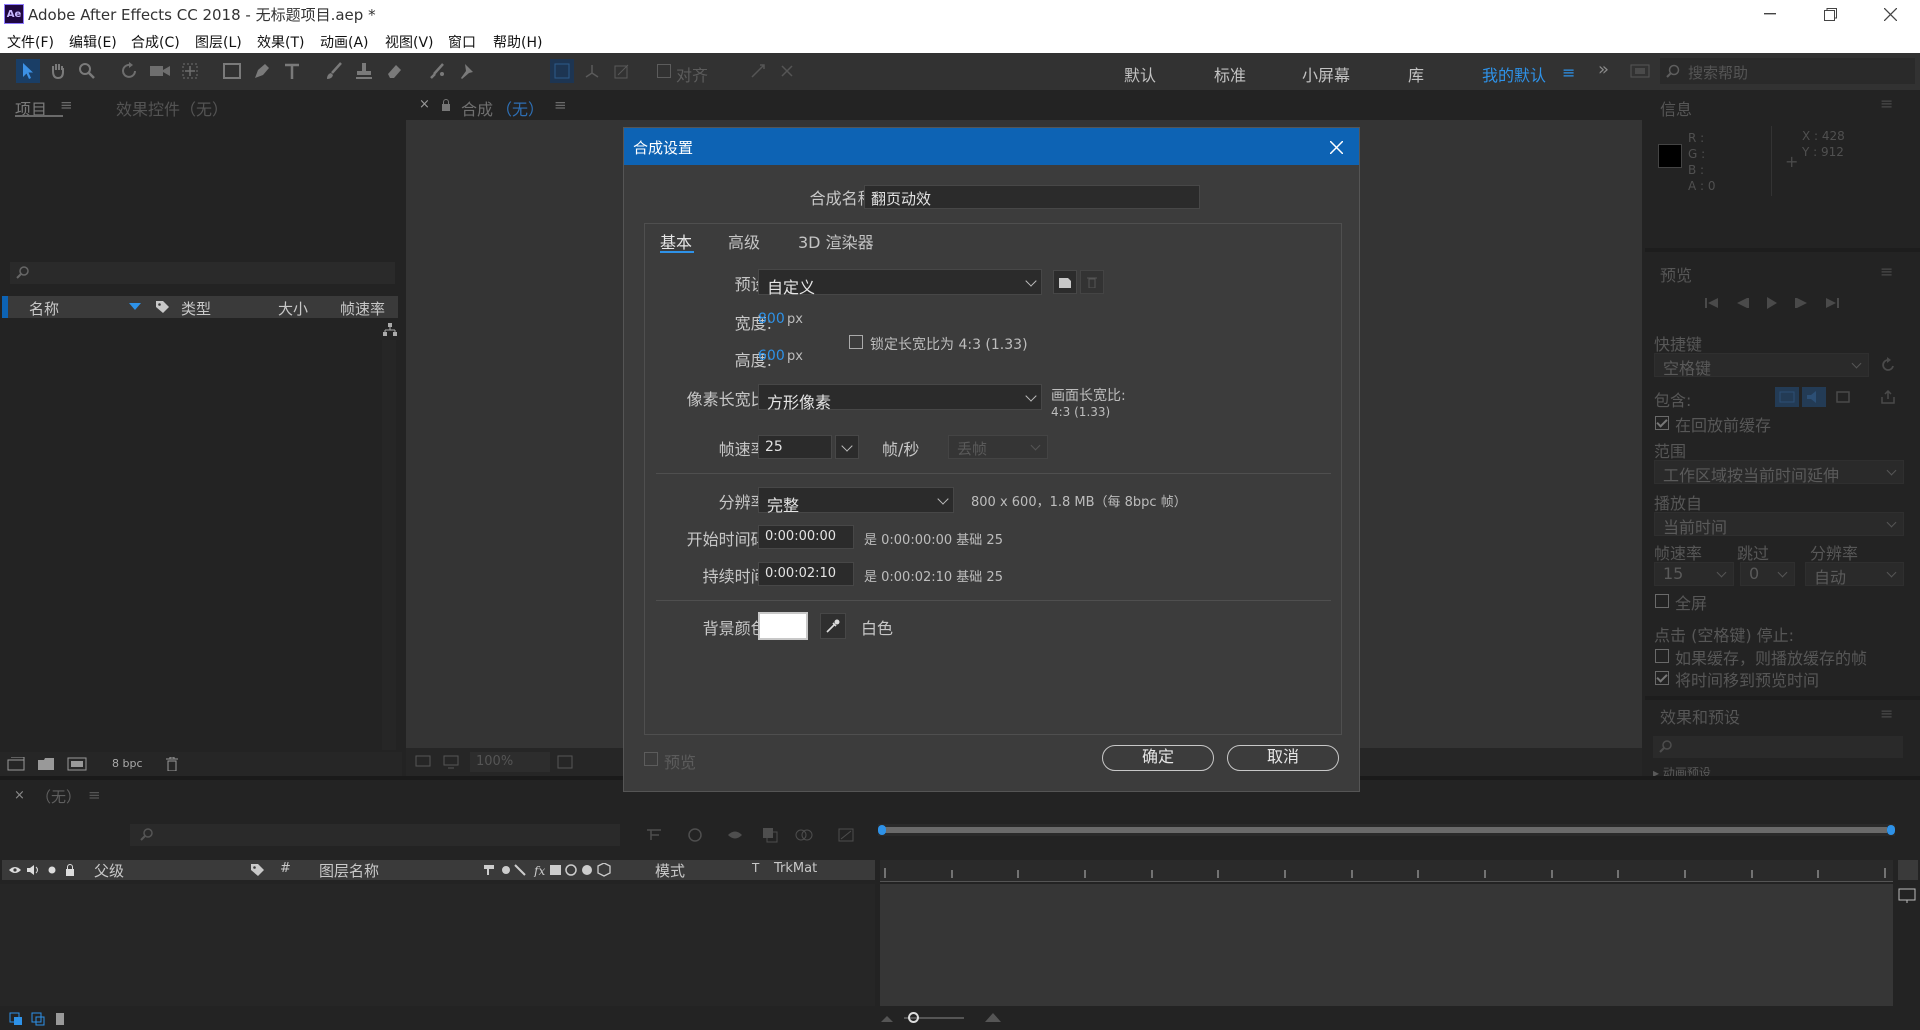 The image size is (1920, 1030). I want to click on effects-panel-menu-icon: ≡, so click(1886, 713).